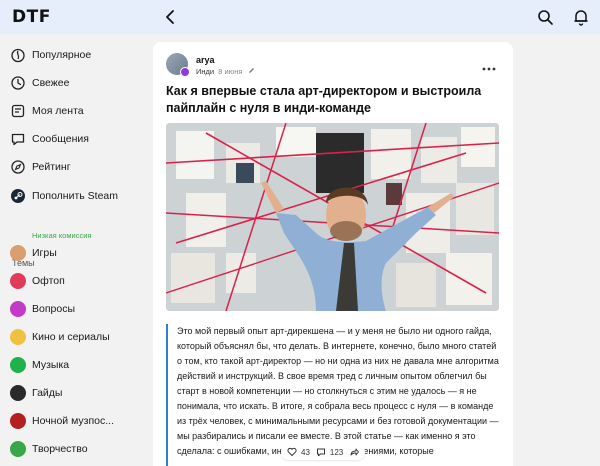  Describe the element at coordinates (18, 55) in the screenshot. I see `flame-icon` at that location.